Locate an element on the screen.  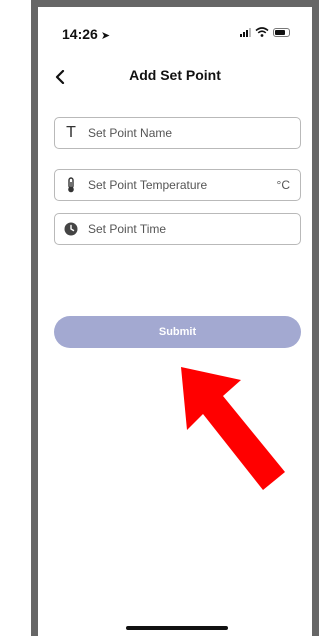
battery-icon is located at coordinates (281, 32).